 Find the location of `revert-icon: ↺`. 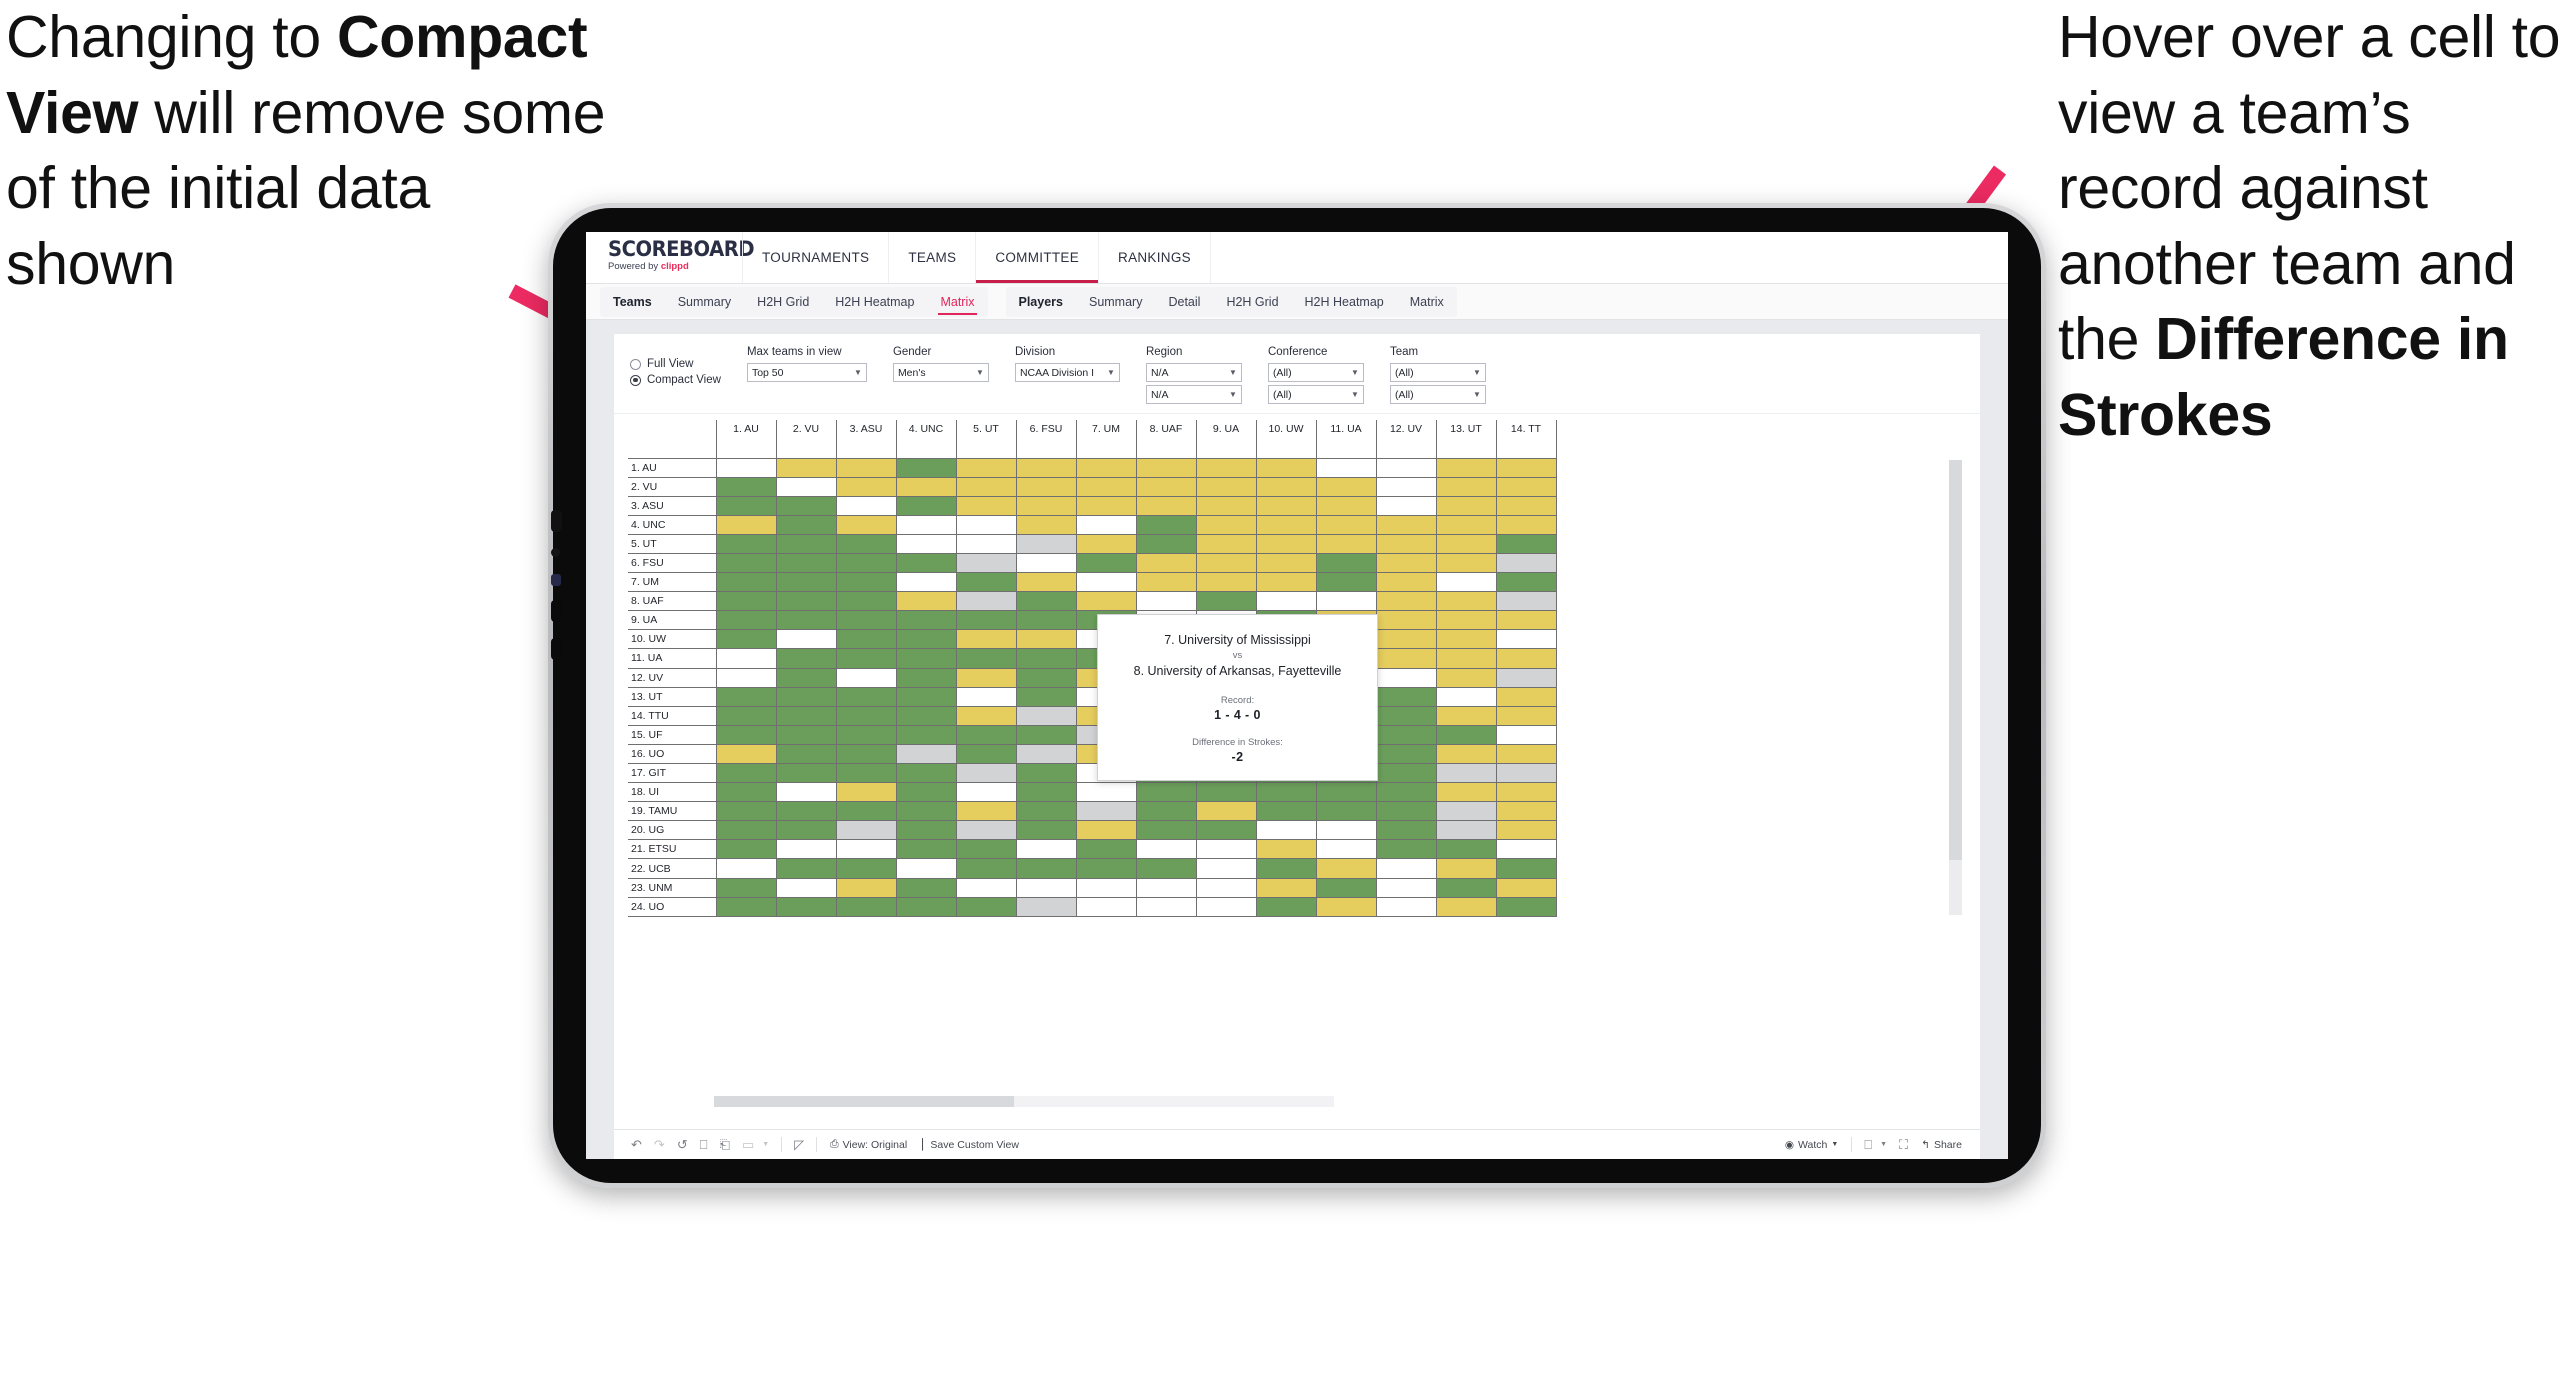

revert-icon: ↺ is located at coordinates (682, 1145).